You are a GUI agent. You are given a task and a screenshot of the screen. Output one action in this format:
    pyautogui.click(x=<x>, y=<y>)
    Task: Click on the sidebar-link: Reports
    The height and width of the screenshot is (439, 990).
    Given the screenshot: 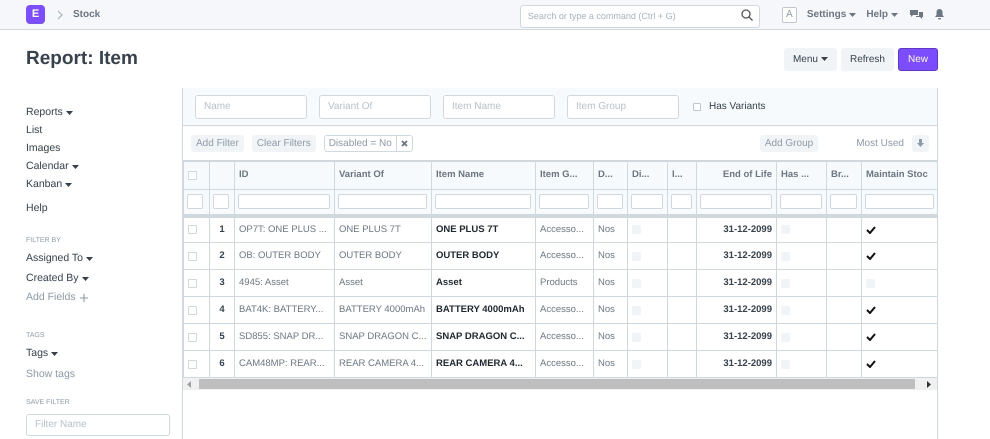 What is the action you would take?
    pyautogui.click(x=98, y=113)
    